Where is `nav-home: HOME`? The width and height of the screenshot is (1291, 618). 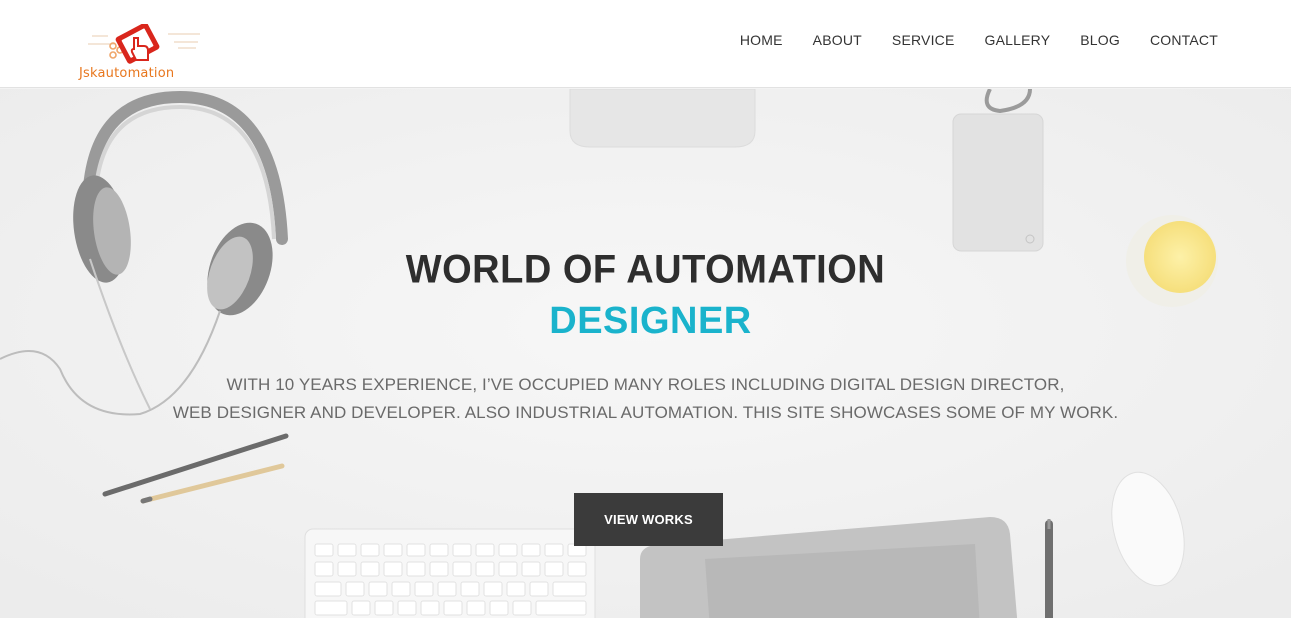 nav-home: HOME is located at coordinates (761, 40).